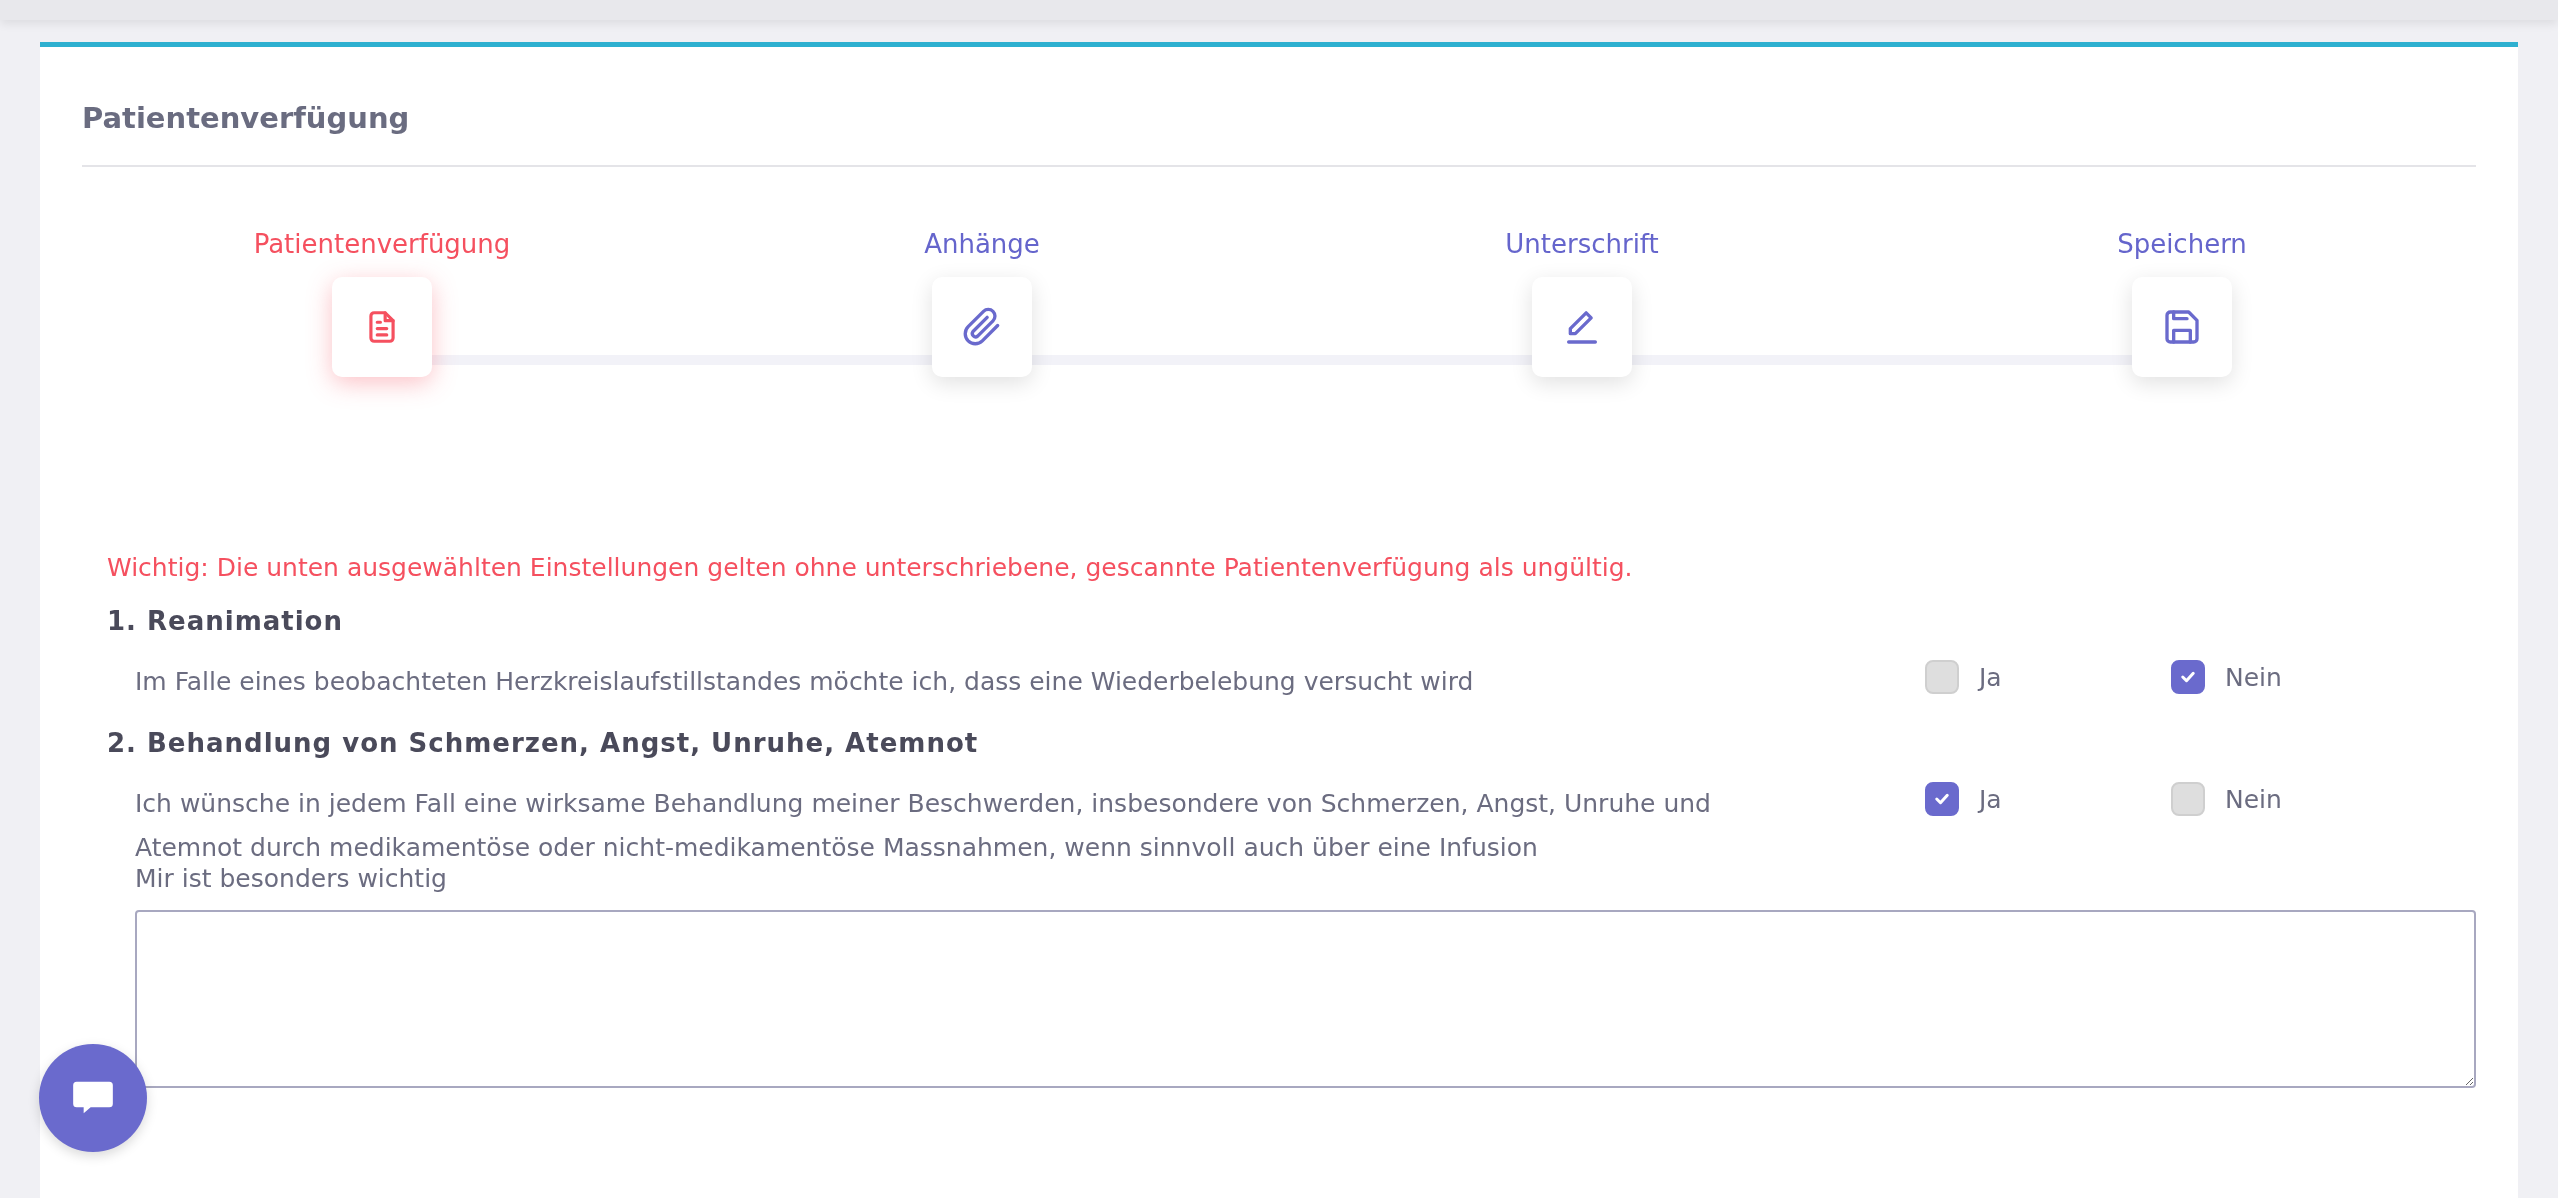  Describe the element at coordinates (1305, 999) in the screenshot. I see `input-field` at that location.